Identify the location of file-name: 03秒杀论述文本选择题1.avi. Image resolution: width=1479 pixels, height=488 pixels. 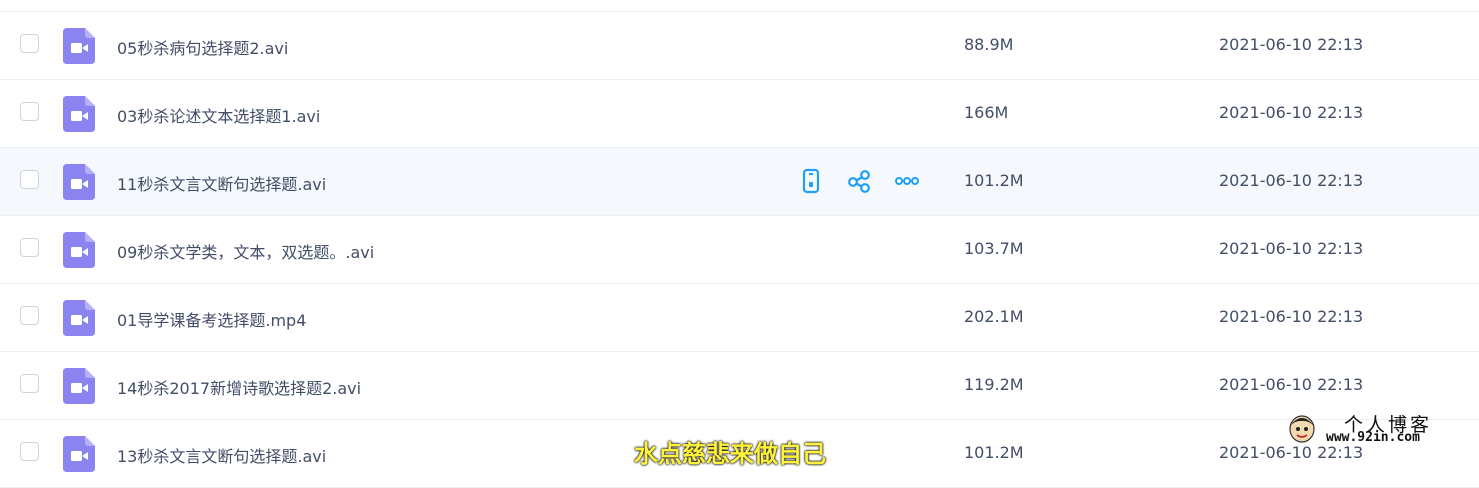
(218, 115).